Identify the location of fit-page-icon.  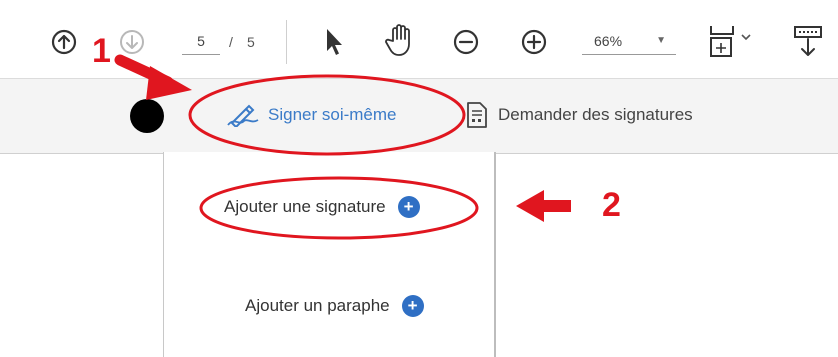
(732, 42).